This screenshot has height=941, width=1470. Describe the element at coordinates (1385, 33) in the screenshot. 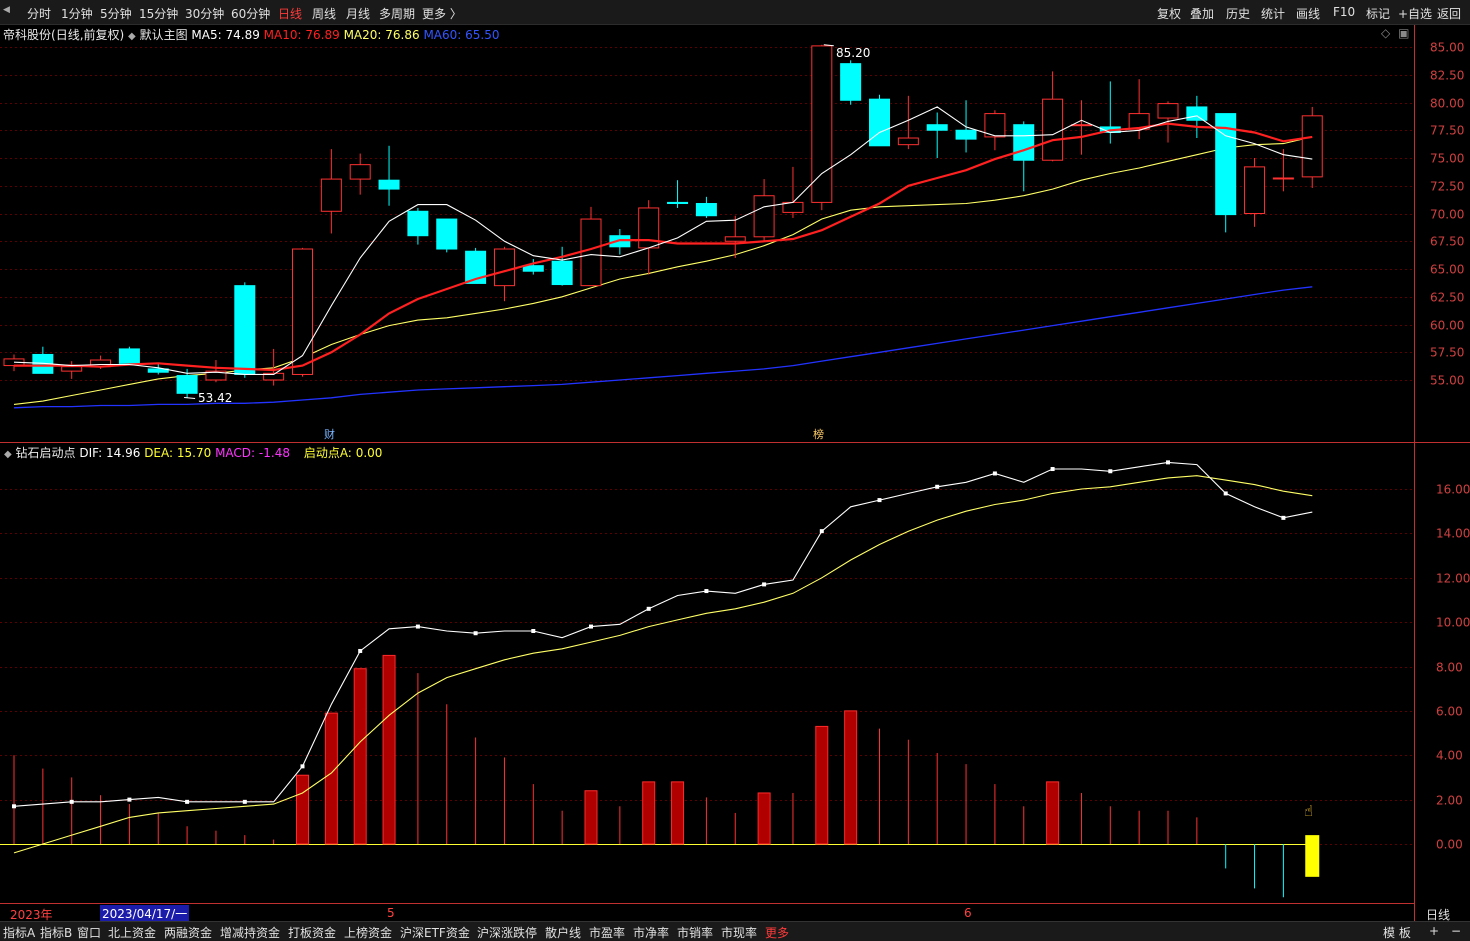

I see `diamond-icon: ◇` at that location.